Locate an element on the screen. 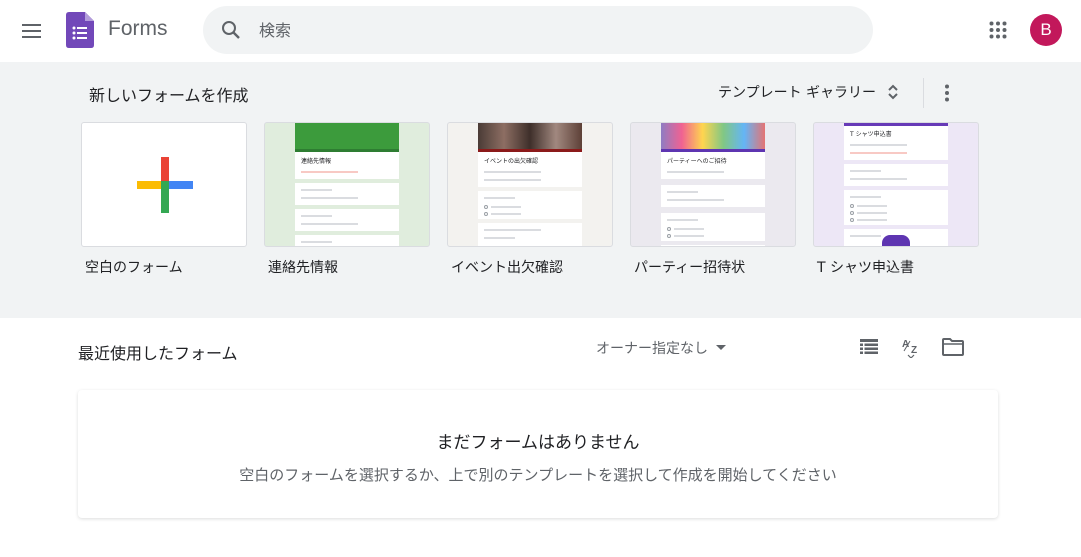  main-menu-button is located at coordinates (32, 31).